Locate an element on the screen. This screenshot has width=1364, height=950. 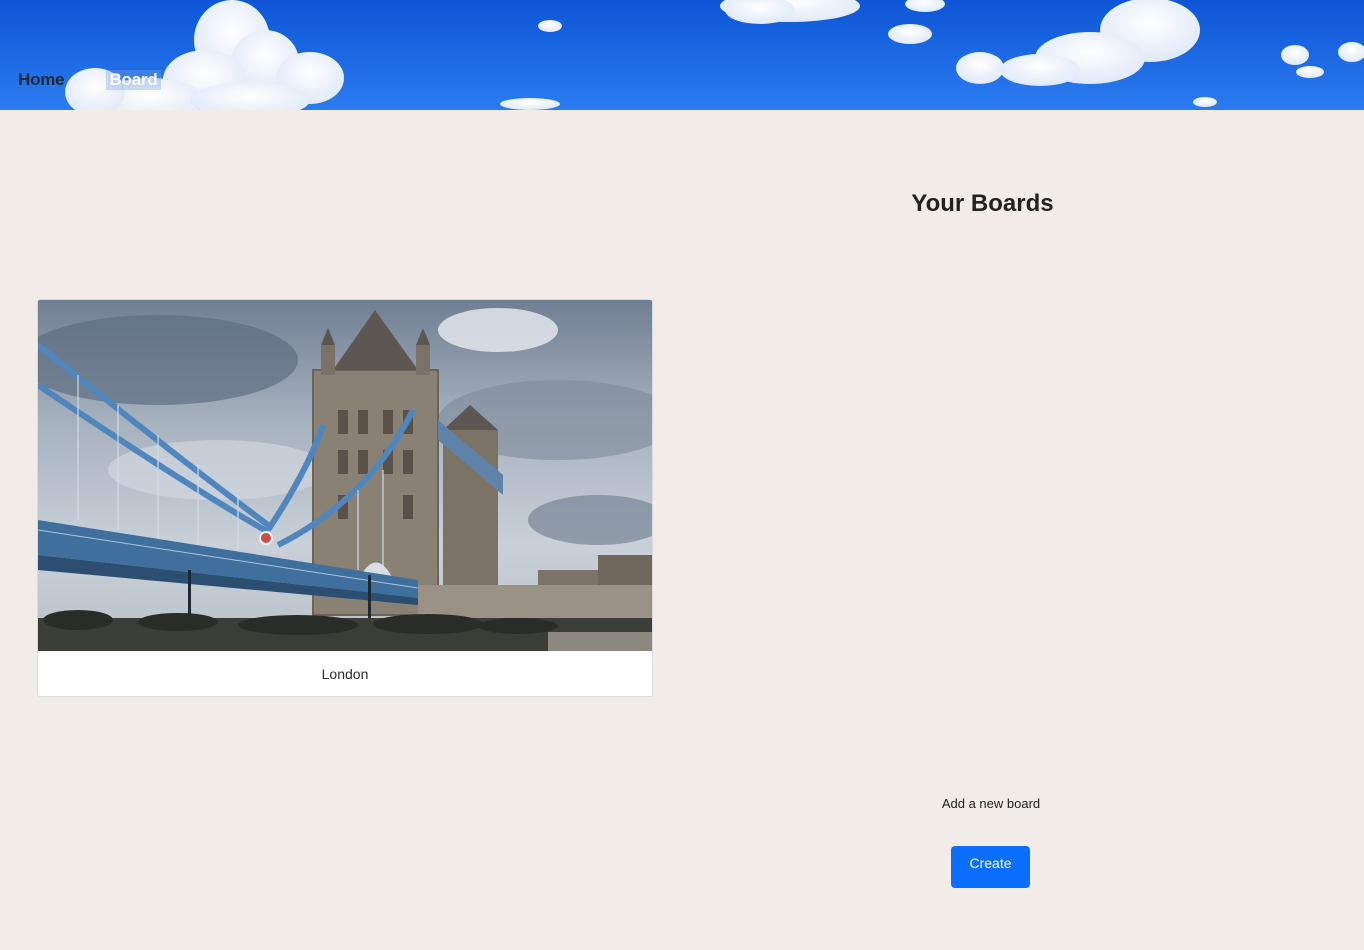
sky-clouds-banner is located at coordinates (682, 55).